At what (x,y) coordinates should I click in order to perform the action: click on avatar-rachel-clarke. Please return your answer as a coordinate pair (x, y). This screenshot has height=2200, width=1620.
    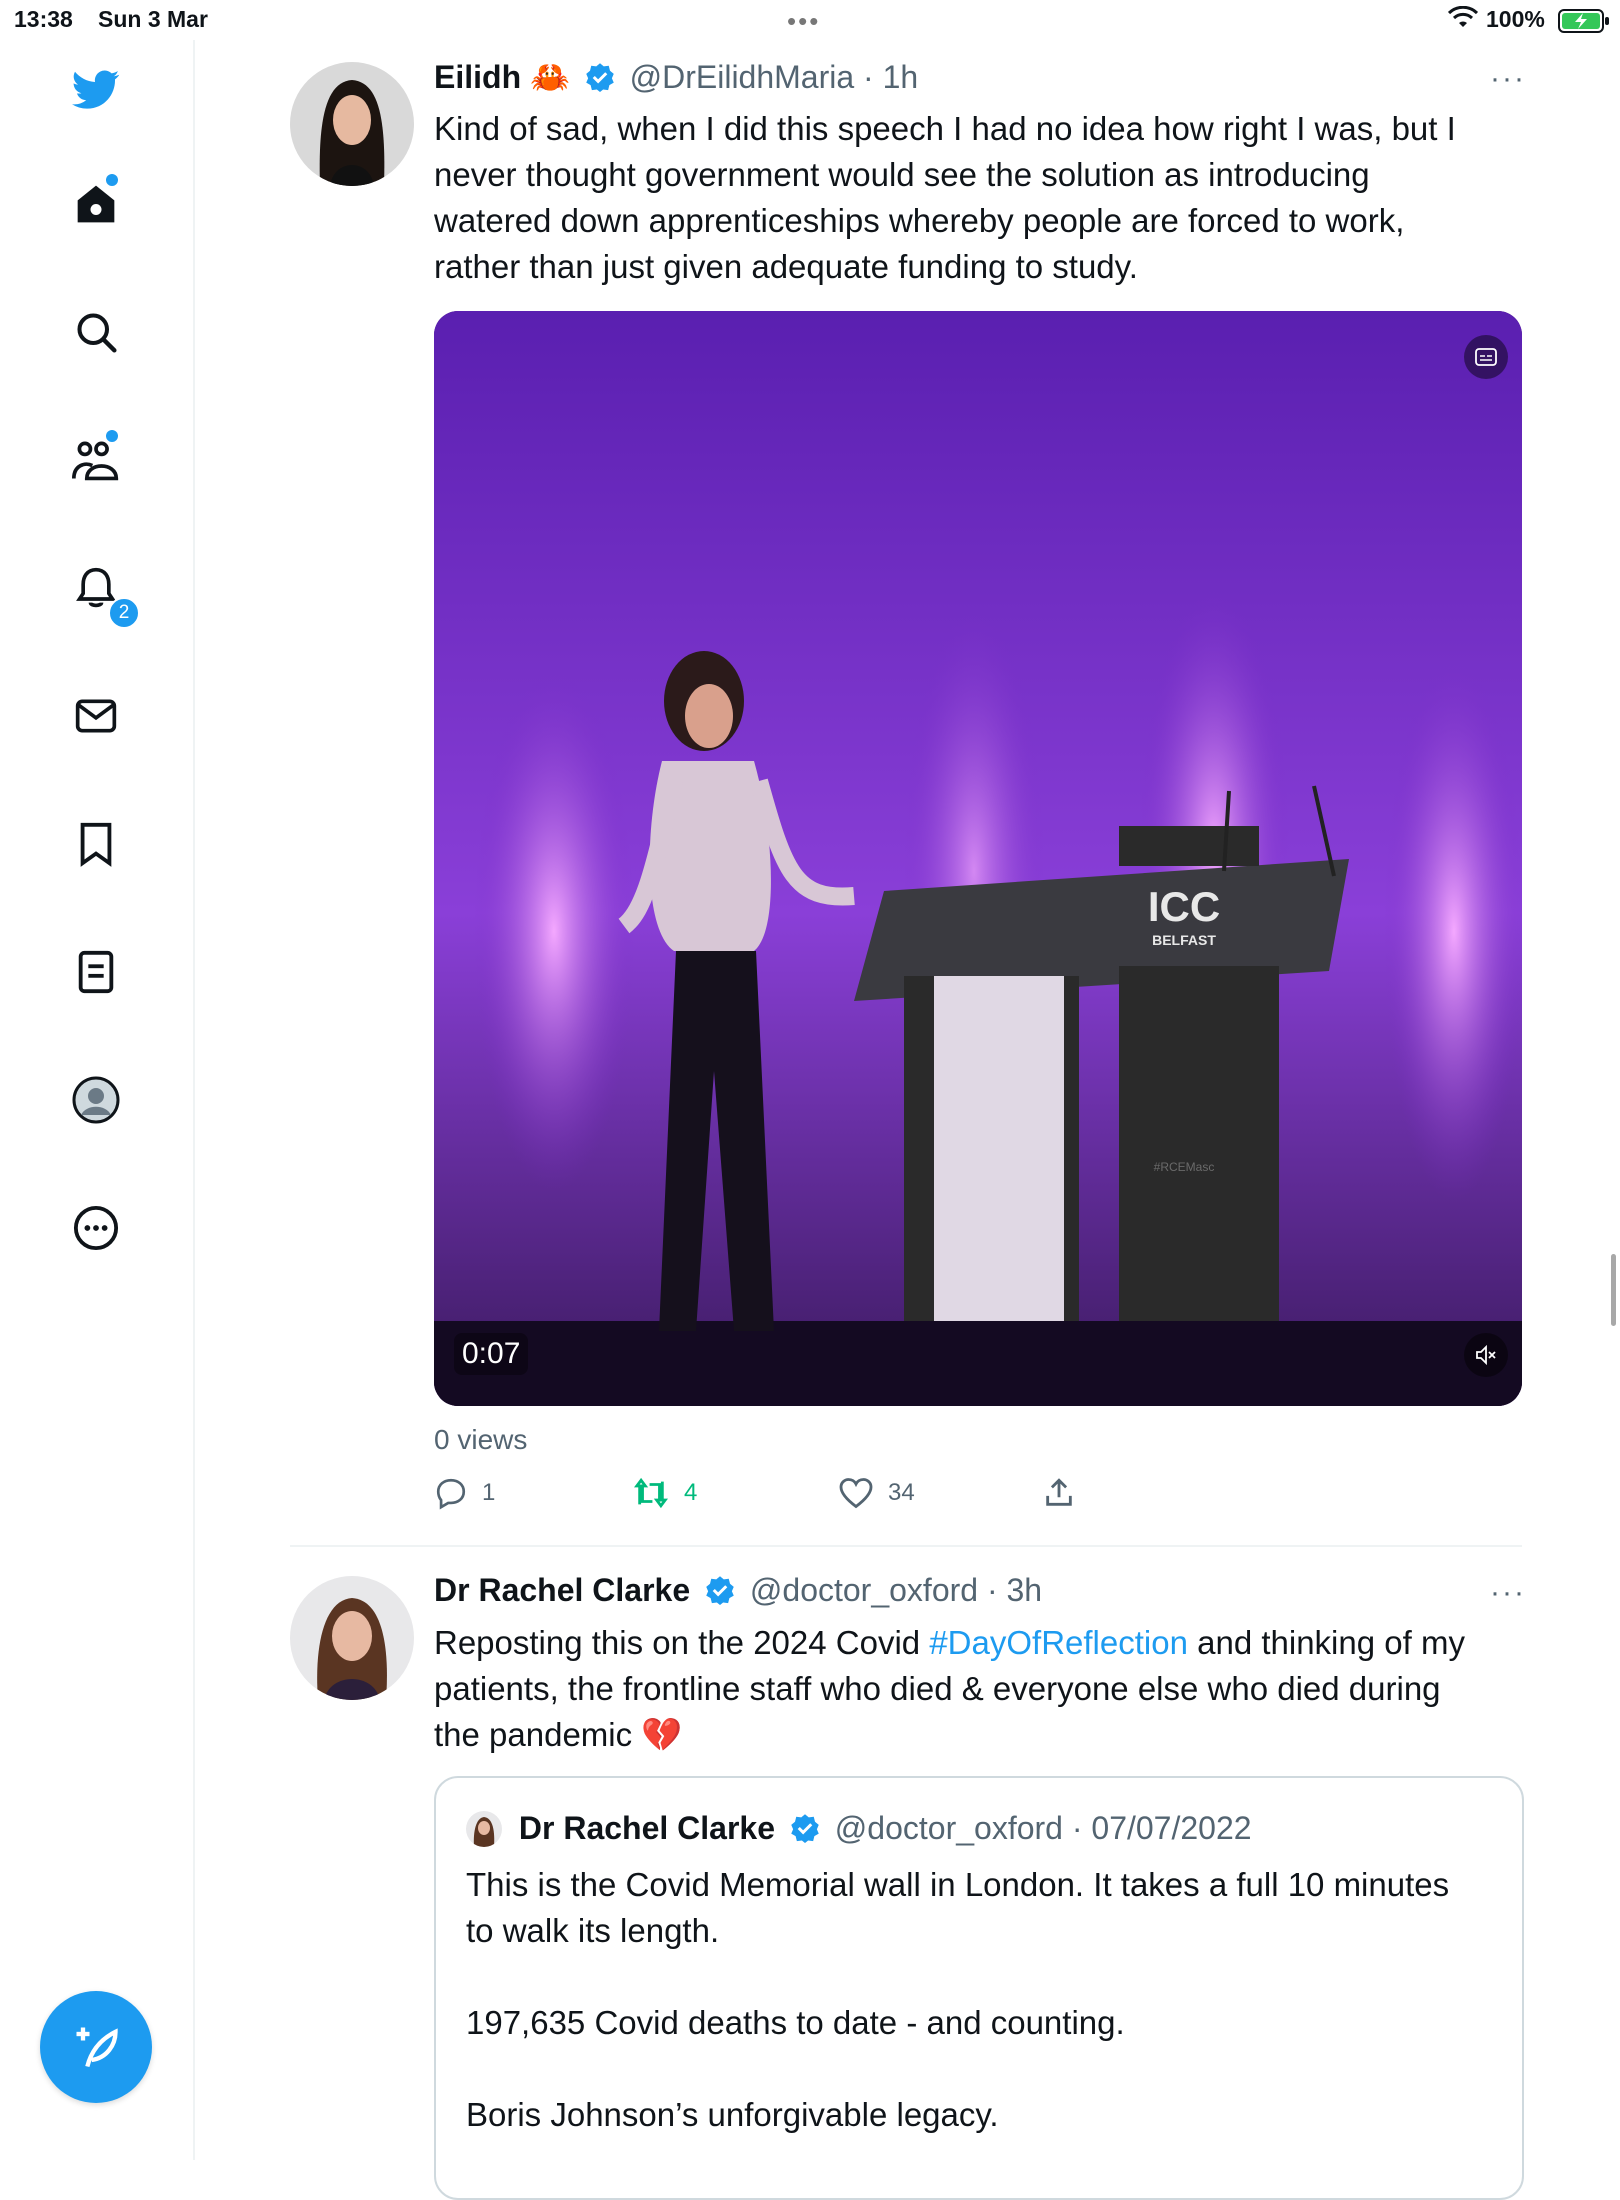
    Looking at the image, I should click on (352, 1638).